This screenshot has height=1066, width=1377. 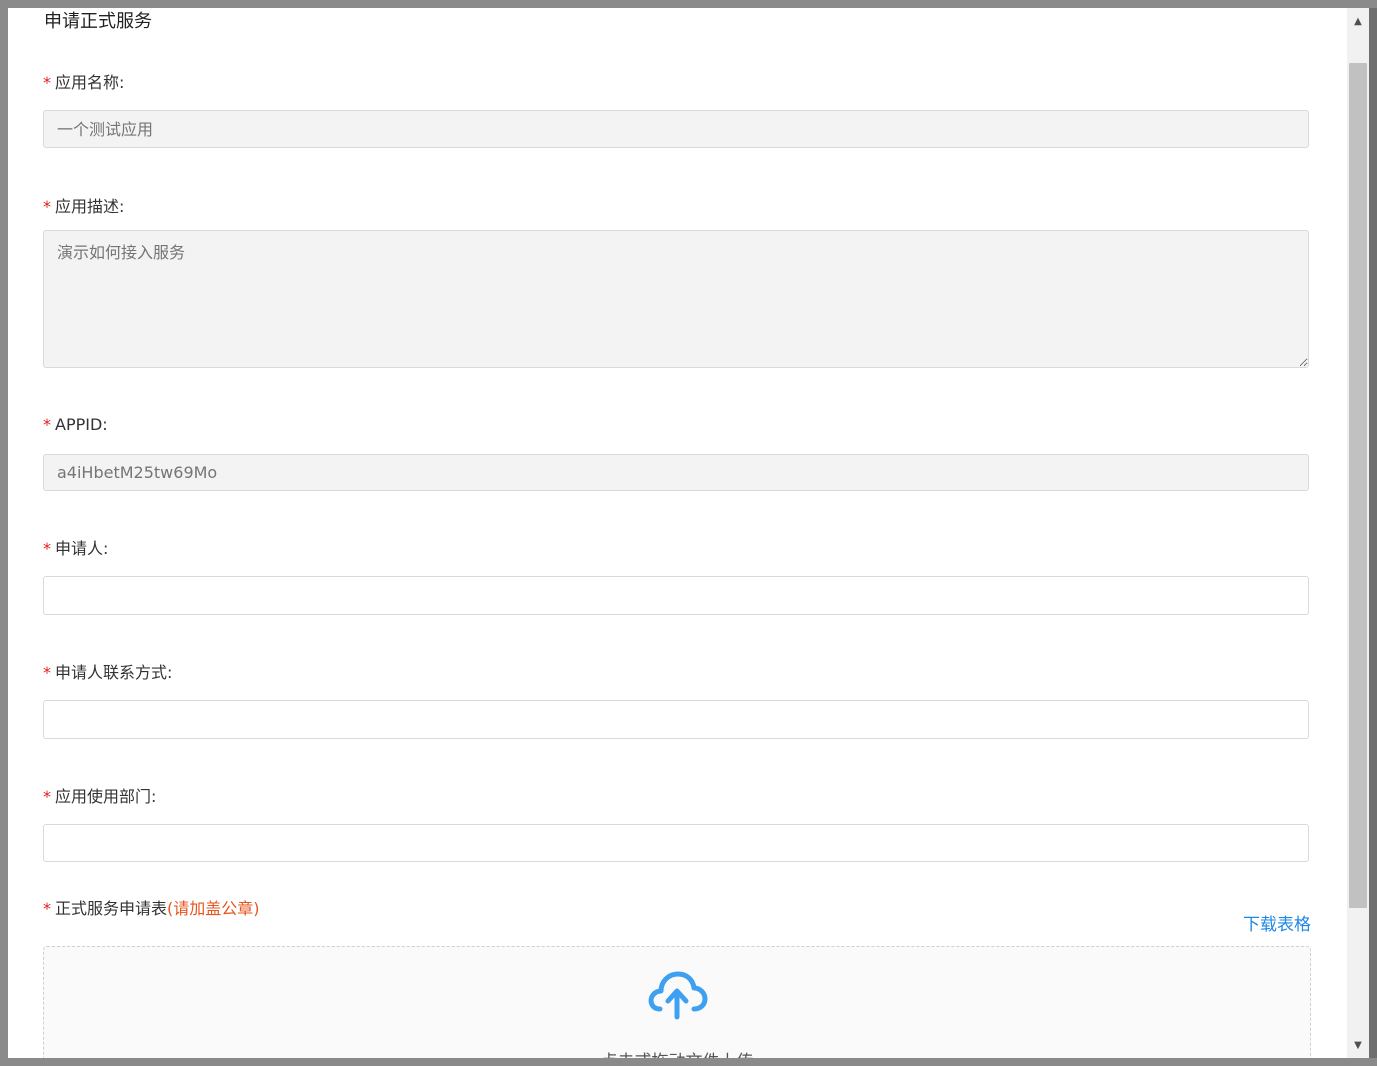 I want to click on department-input, so click(x=676, y=843).